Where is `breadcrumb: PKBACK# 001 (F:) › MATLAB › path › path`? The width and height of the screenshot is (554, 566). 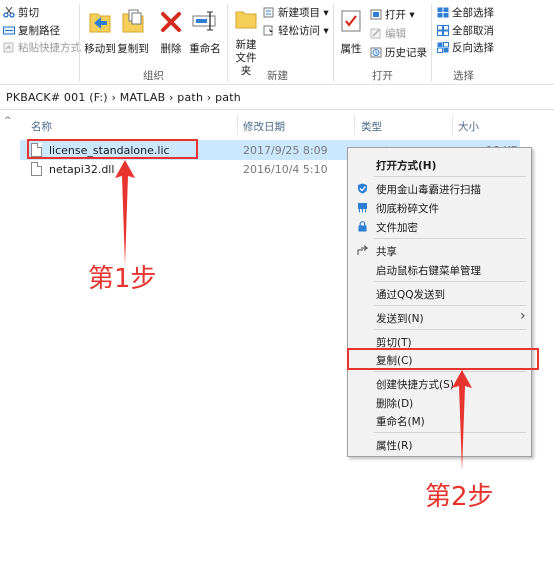
breadcrumb: PKBACK# 001 (F:) › MATLAB › path › path is located at coordinates (123, 97).